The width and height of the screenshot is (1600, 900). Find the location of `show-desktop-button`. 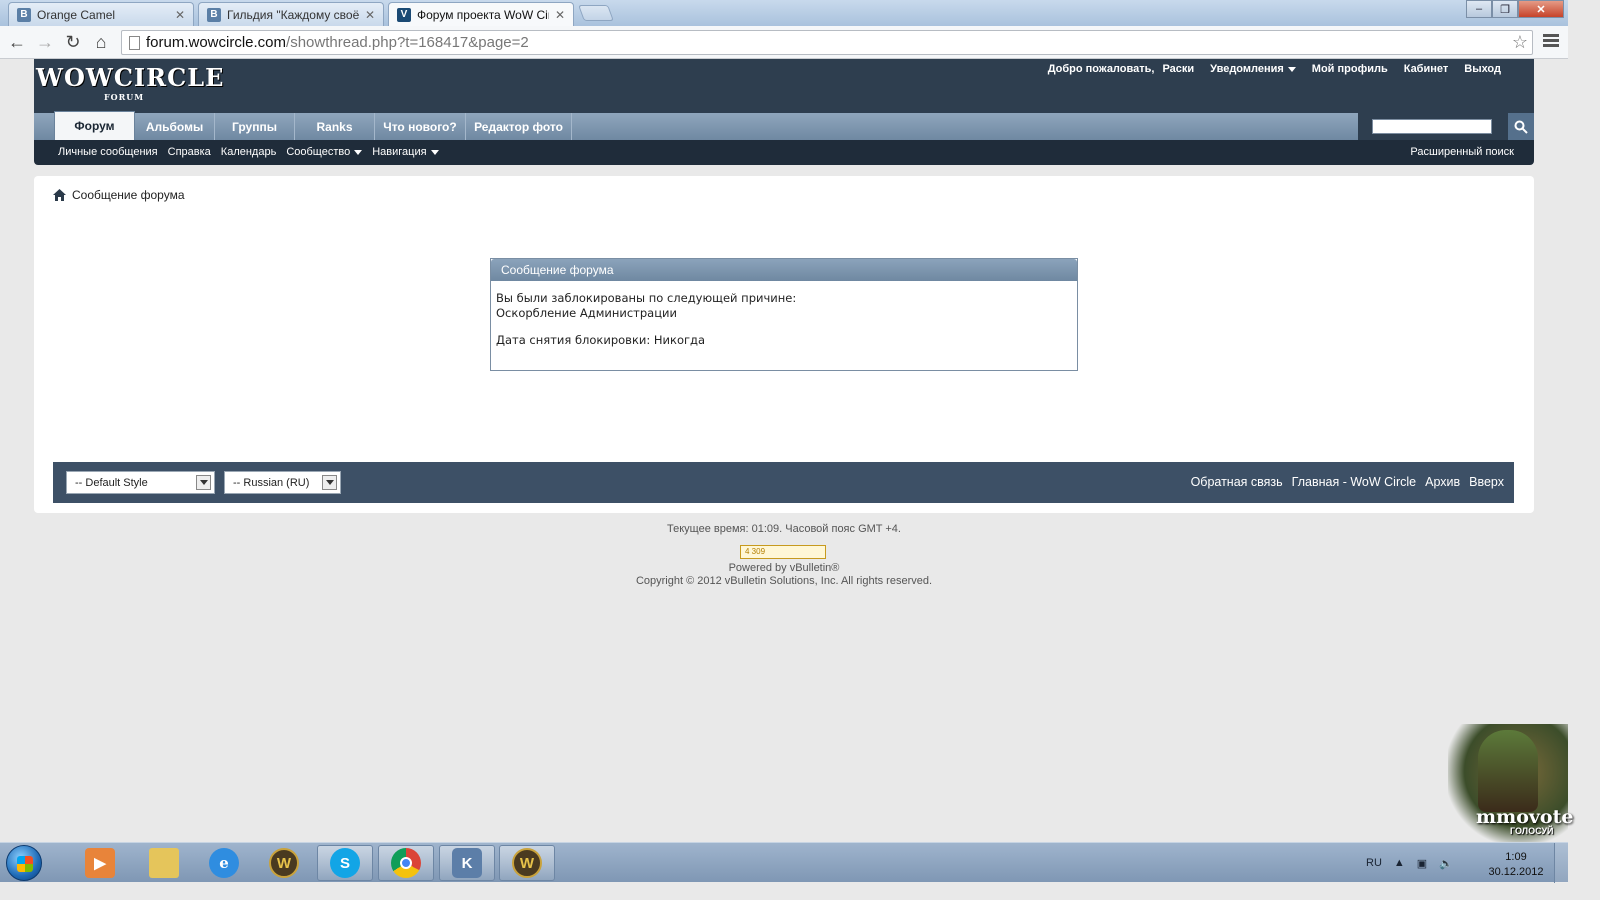

show-desktop-button is located at coordinates (1561, 863).